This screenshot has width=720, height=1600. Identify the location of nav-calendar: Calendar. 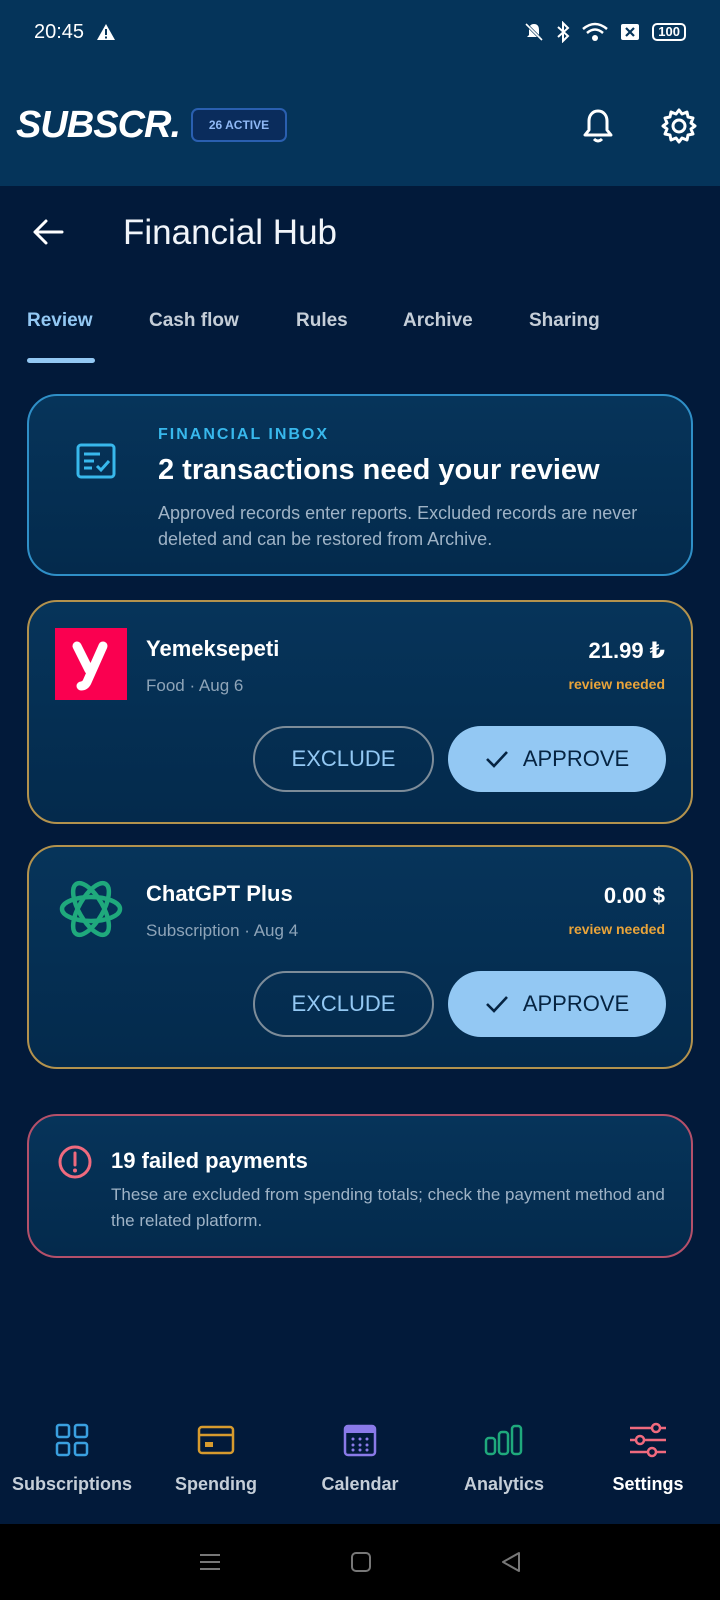
(360, 1456).